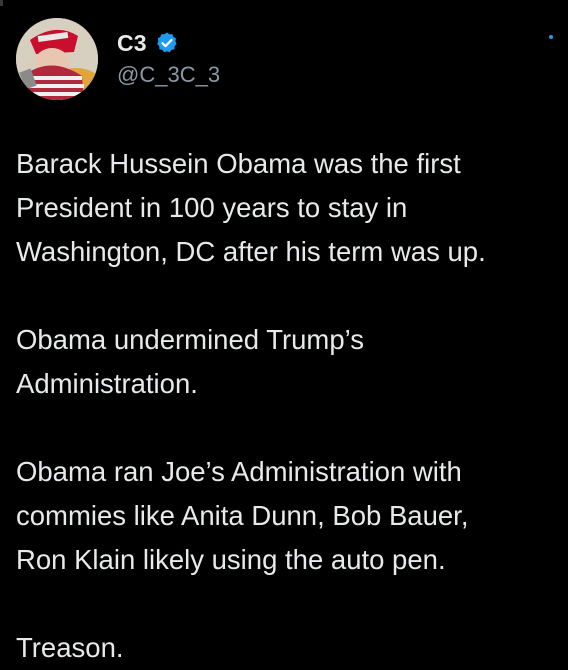 Image resolution: width=568 pixels, height=670 pixels. I want to click on post-header: C3 @C_3C_3, so click(168, 58).